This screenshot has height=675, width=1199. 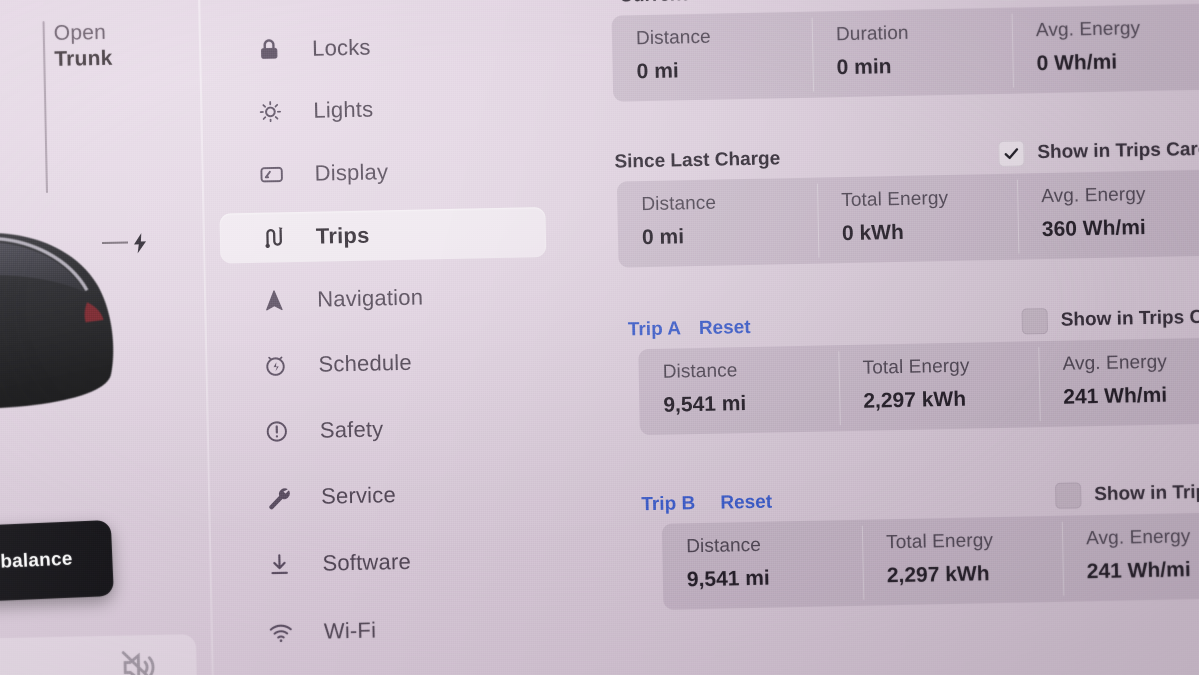 I want to click on sidebar-item-label: Service, so click(x=358, y=495).